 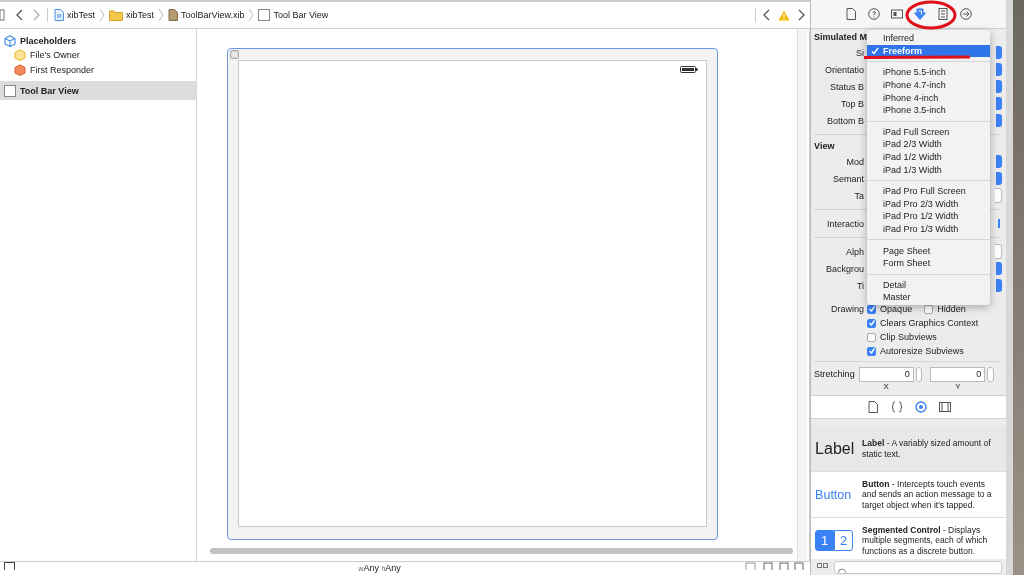 I want to click on axis-label: X, so click(x=886, y=387).